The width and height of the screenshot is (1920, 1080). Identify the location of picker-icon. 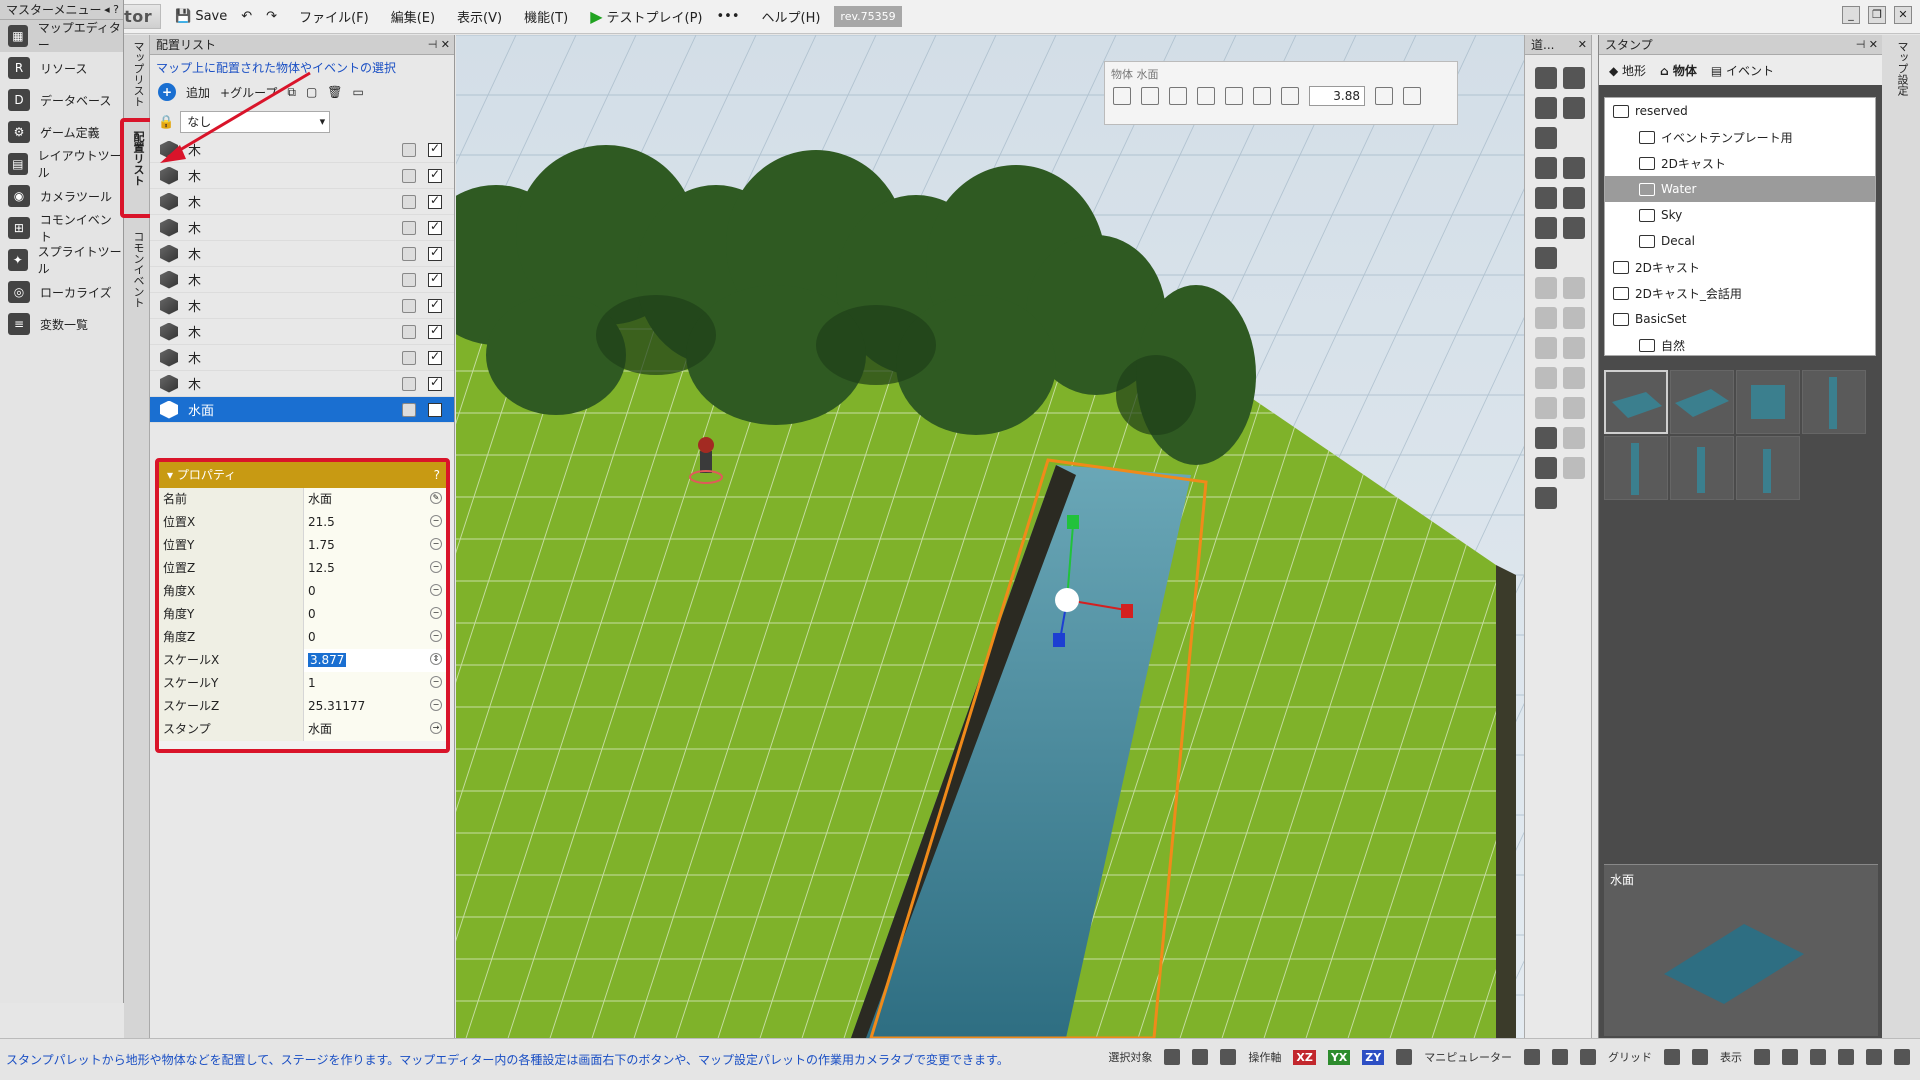
(1574, 198).